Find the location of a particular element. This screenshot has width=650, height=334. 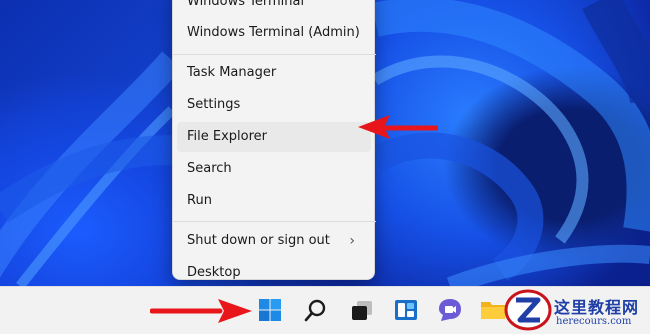

widgets-button is located at coordinates (406, 310).